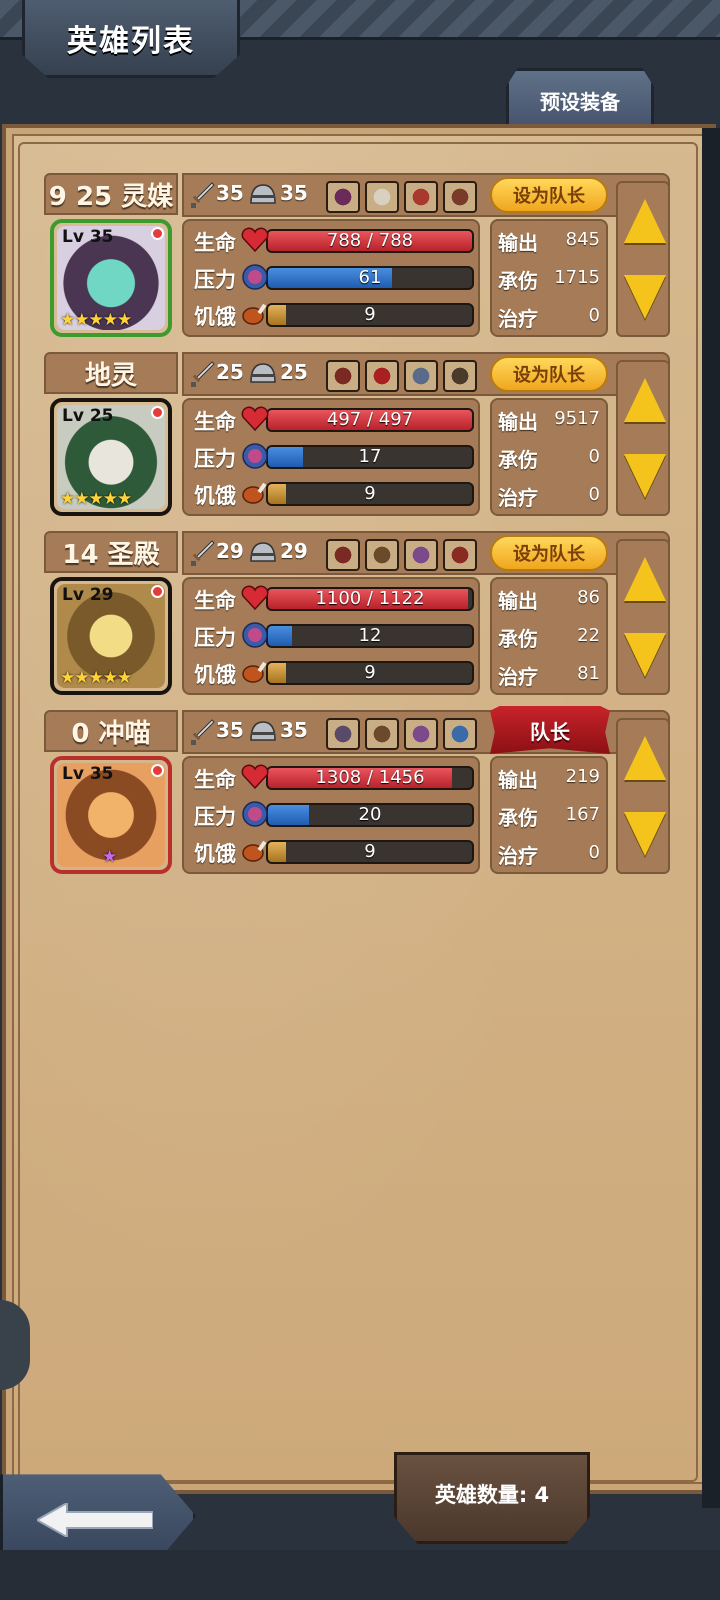  Describe the element at coordinates (111, 457) in the screenshot. I see `hero-portrait: Lv 25 ★★★★★` at that location.